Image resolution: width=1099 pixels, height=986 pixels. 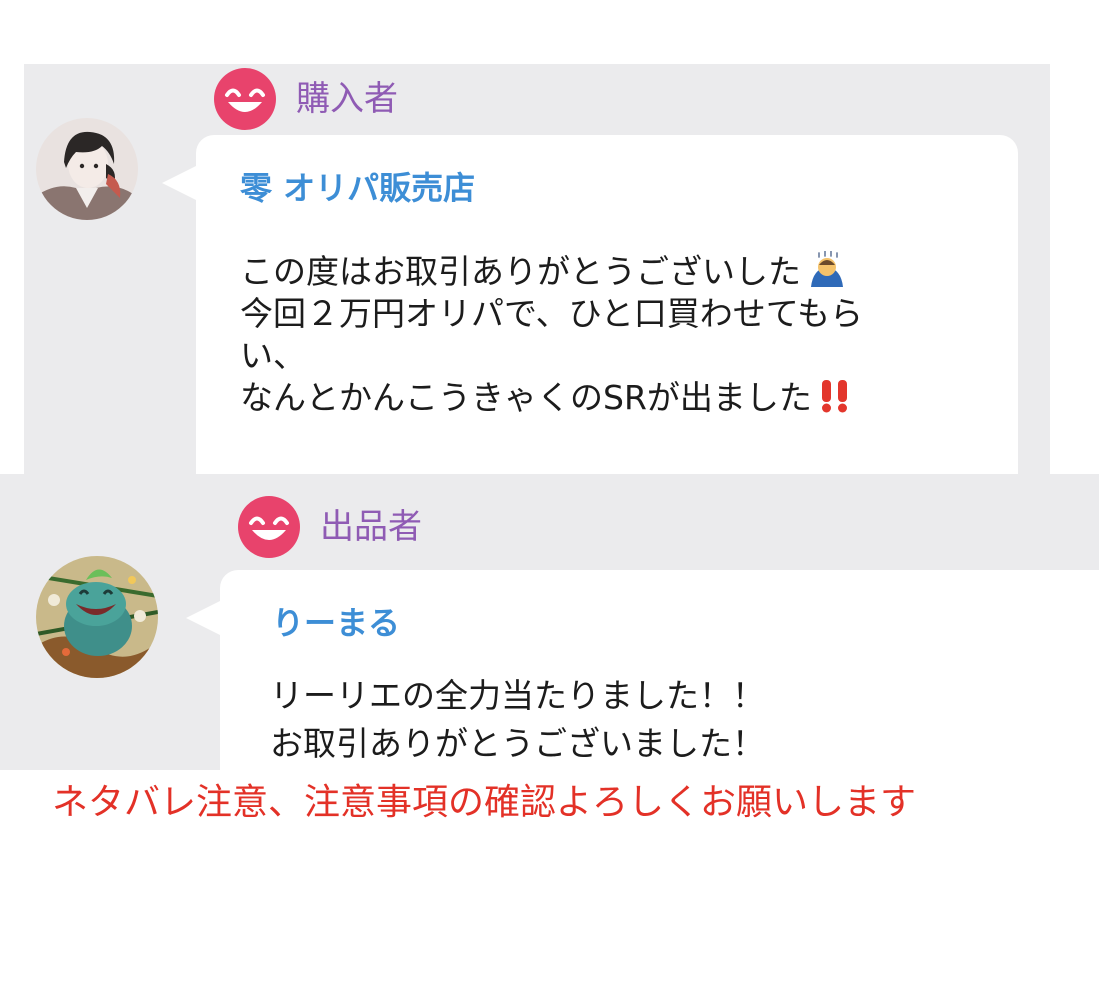 I want to click on seller-message-text: リーリエの全力当たりました！！ お取引ありがとうございました！, so click(x=517, y=720).